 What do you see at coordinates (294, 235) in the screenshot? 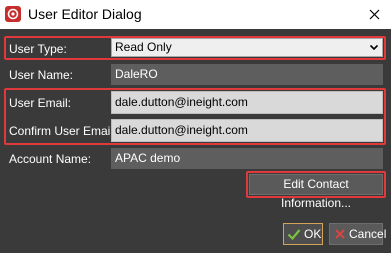
I see `checkmark-icon` at bounding box center [294, 235].